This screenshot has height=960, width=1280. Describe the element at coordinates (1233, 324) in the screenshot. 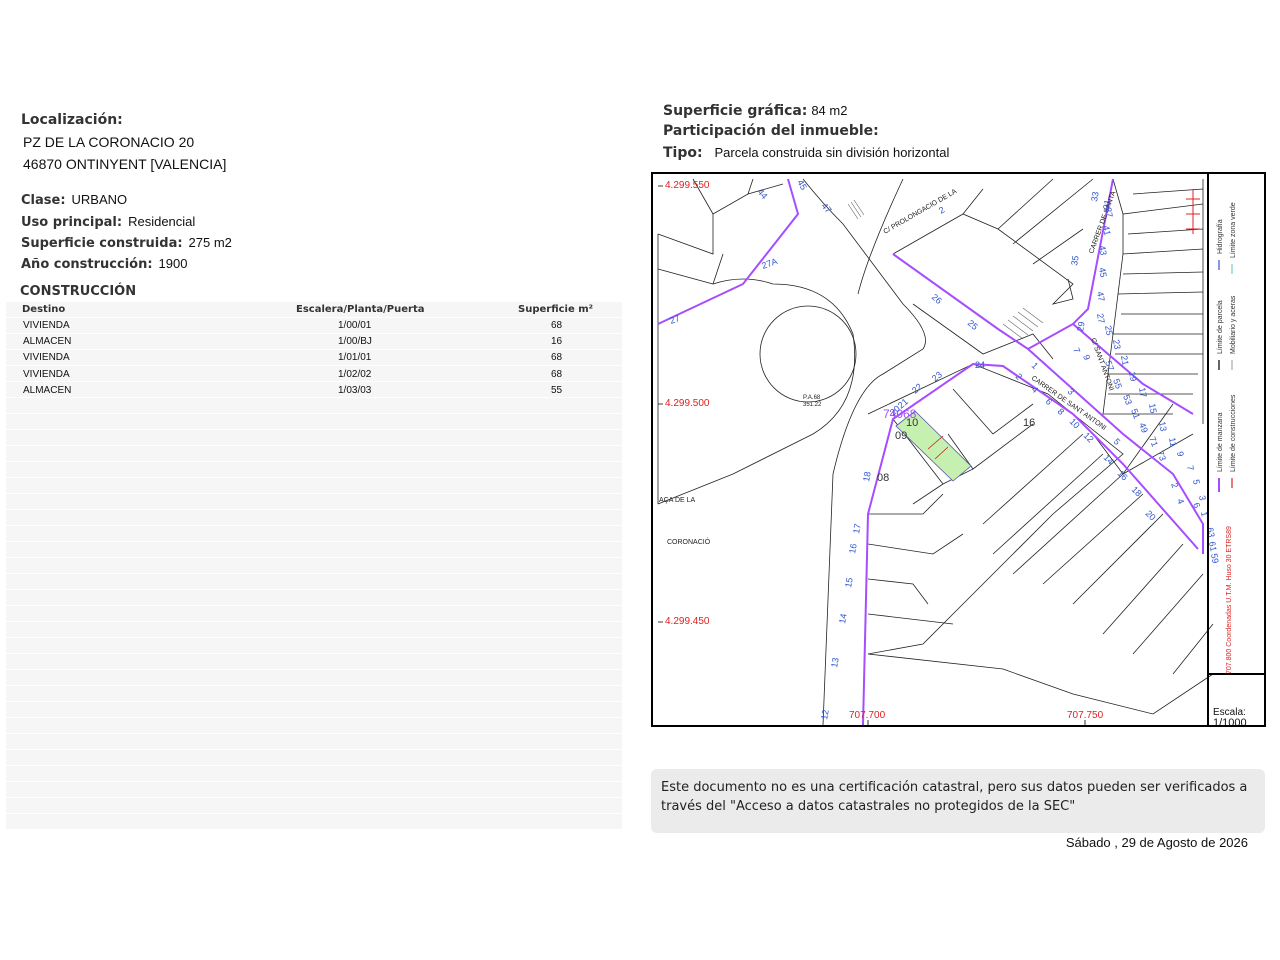

I see `legend-mobiliario: Mobiliario y aceras` at that location.